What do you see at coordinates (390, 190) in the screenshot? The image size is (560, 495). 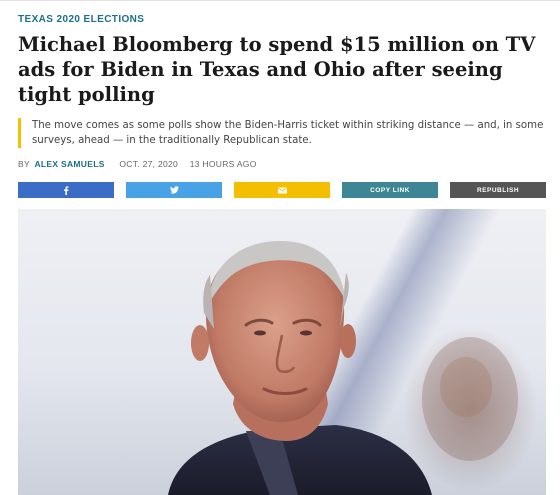 I see `copy-link-button: COPY LINK` at bounding box center [390, 190].